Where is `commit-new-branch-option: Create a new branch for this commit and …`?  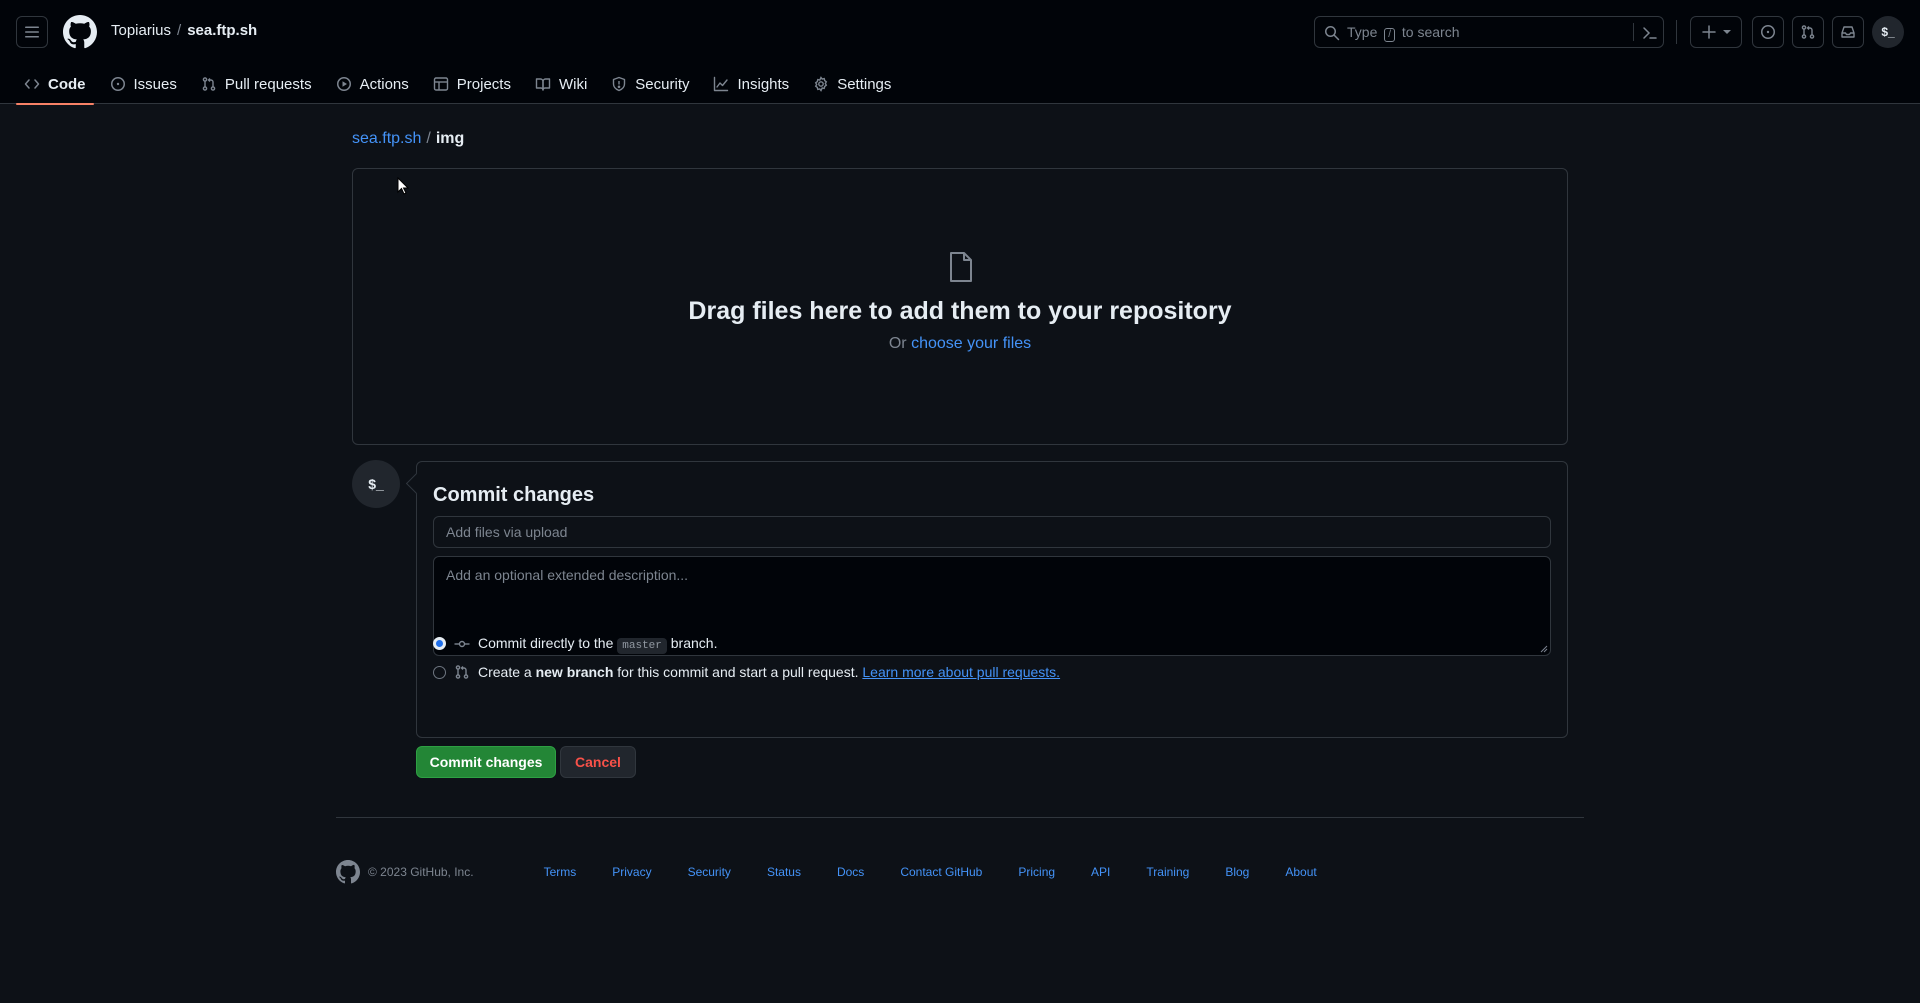 commit-new-branch-option: Create a new branch for this commit and … is located at coordinates (746, 672).